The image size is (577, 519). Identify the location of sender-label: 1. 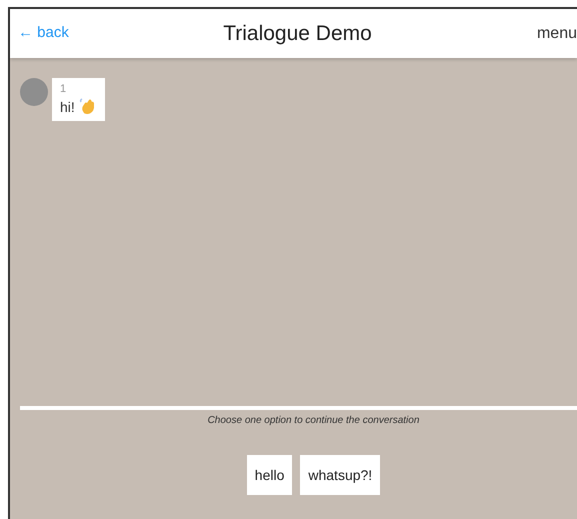
(64, 89).